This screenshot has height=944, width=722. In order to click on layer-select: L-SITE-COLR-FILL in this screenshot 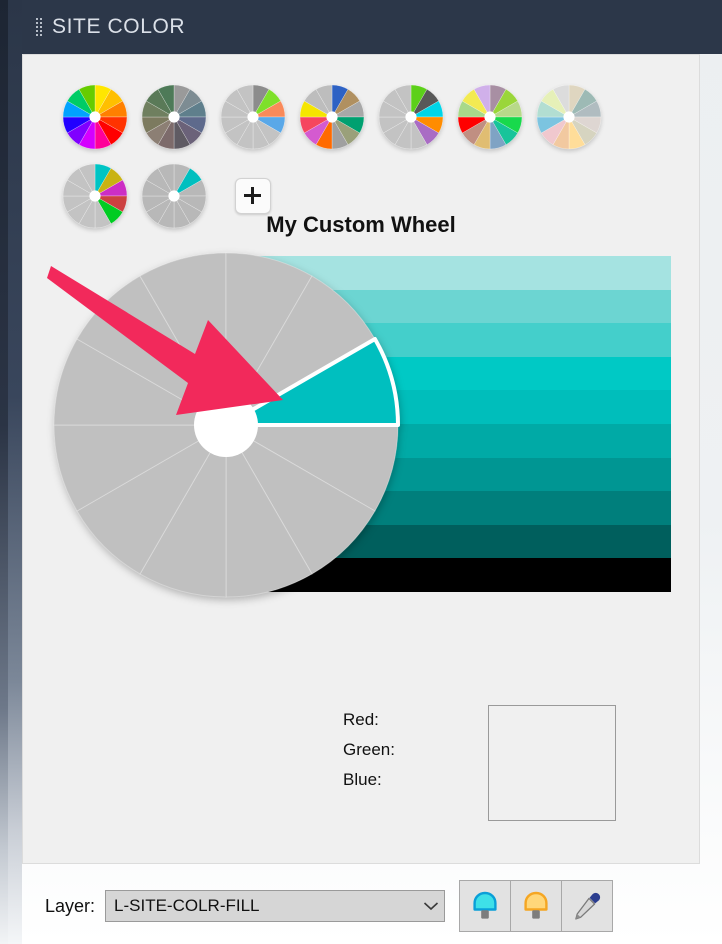, I will do `click(275, 906)`.